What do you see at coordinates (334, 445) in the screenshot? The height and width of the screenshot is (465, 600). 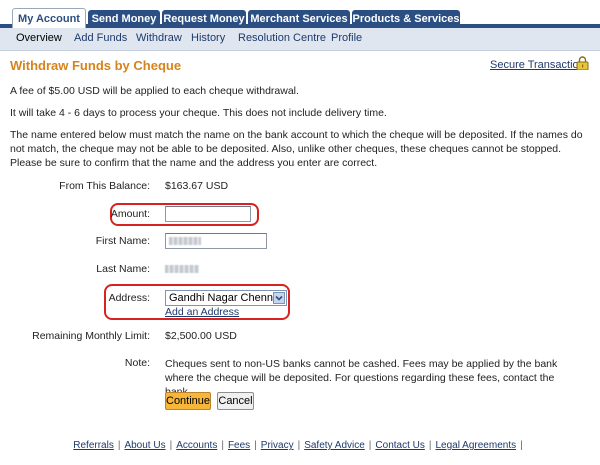 I see `footer-safety-advice-link: Safety Advice` at bounding box center [334, 445].